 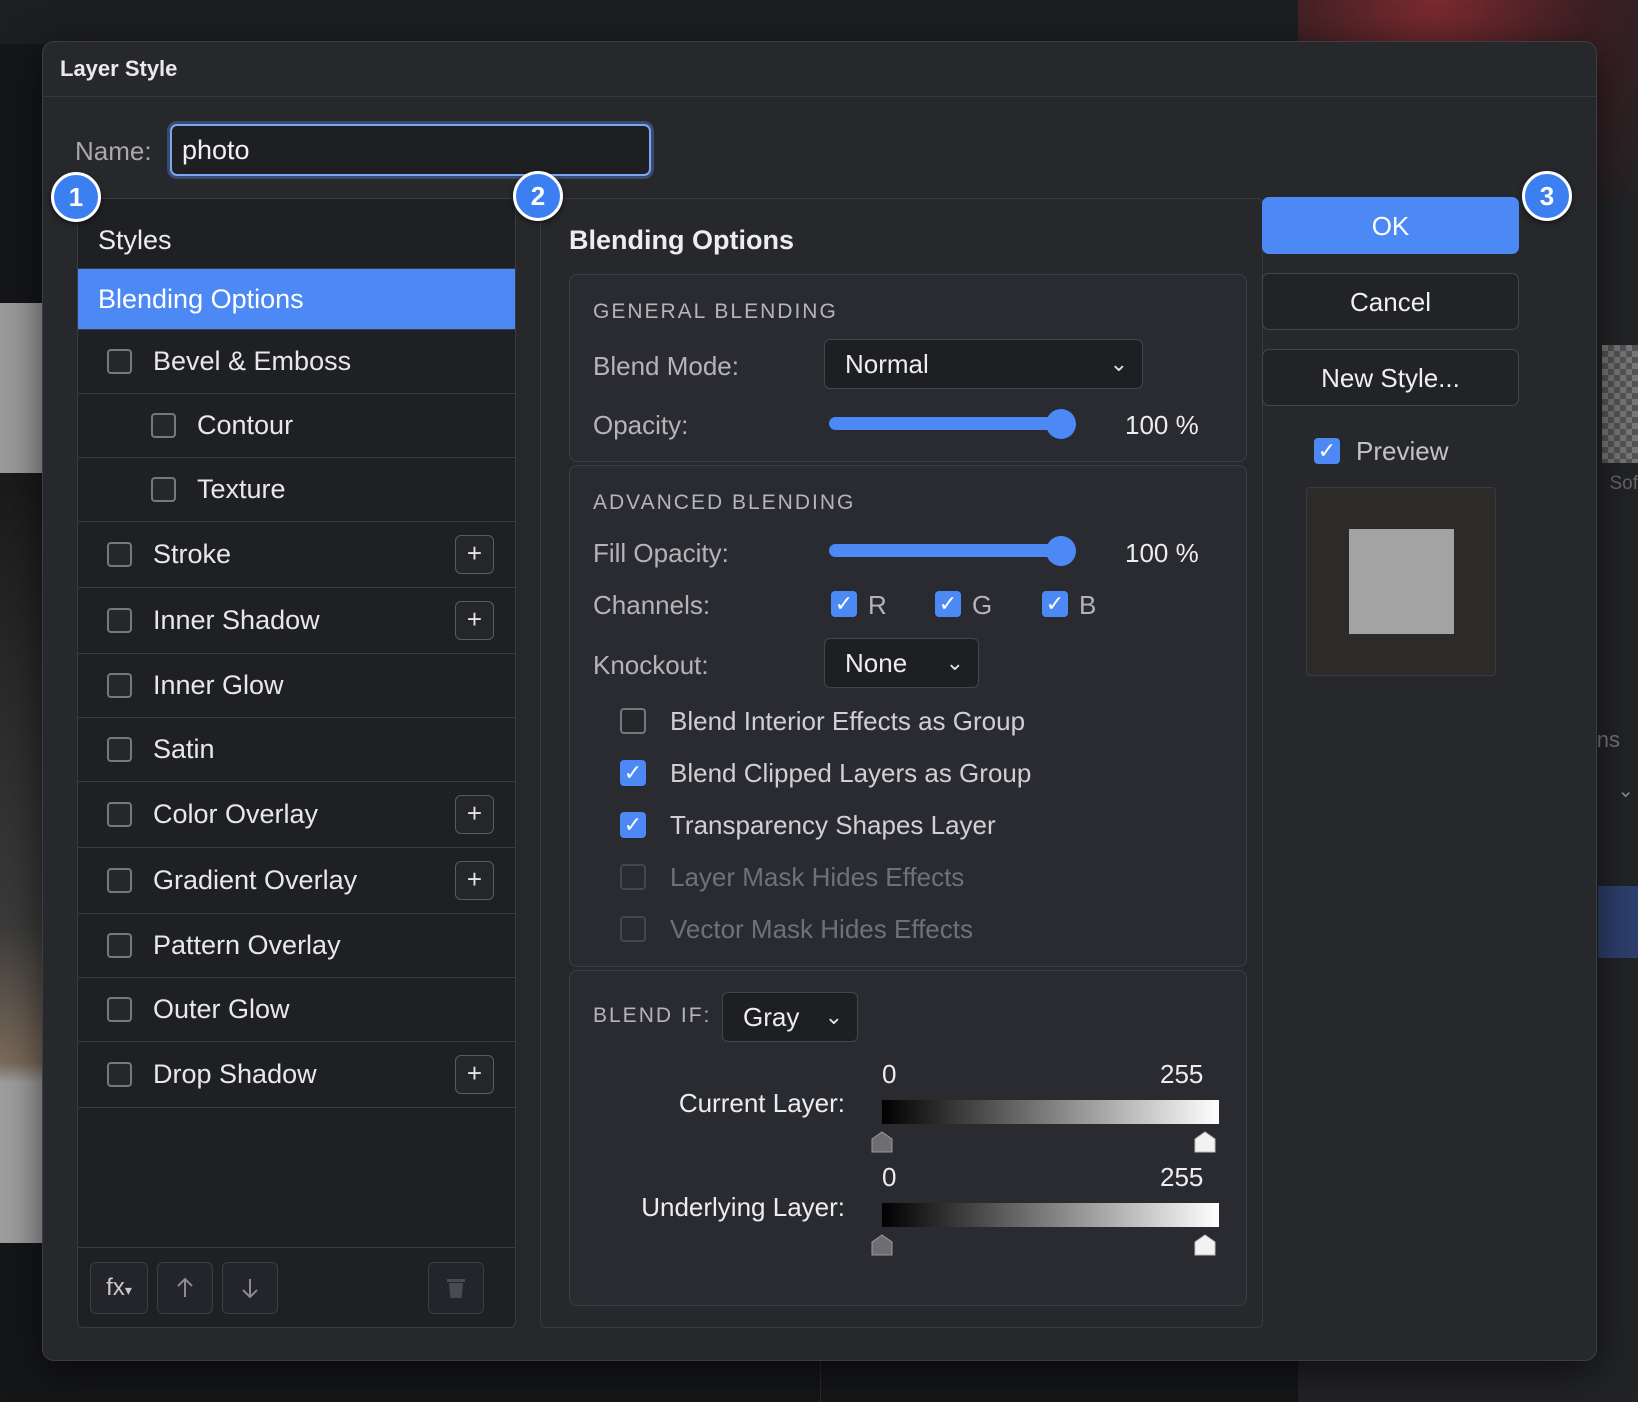 I want to click on opacity-label: Opacity:, so click(x=641, y=425).